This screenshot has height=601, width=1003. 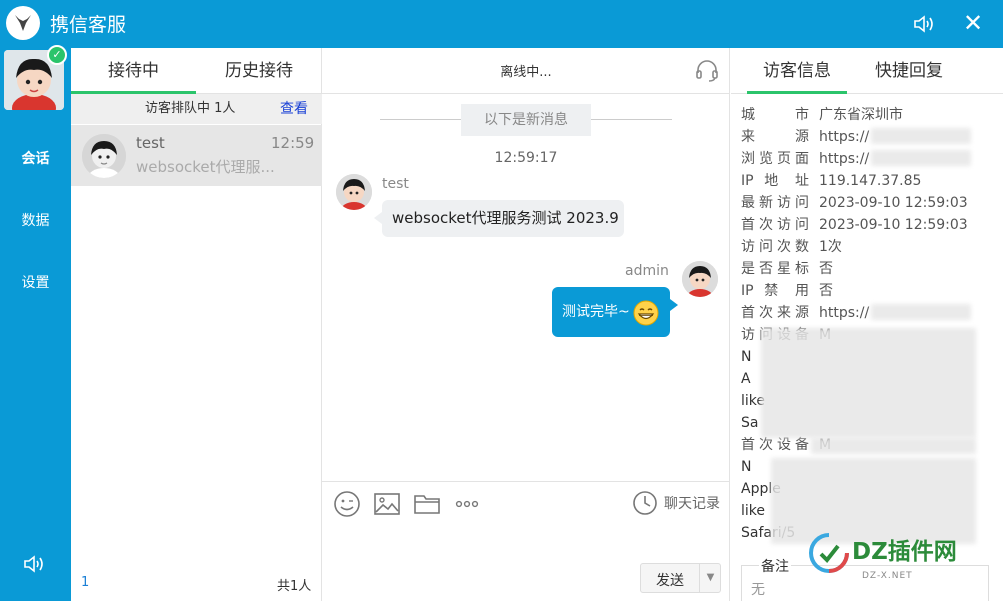 What do you see at coordinates (797, 71) in the screenshot?
I see `tab-visitor-info: 访客信息` at bounding box center [797, 71].